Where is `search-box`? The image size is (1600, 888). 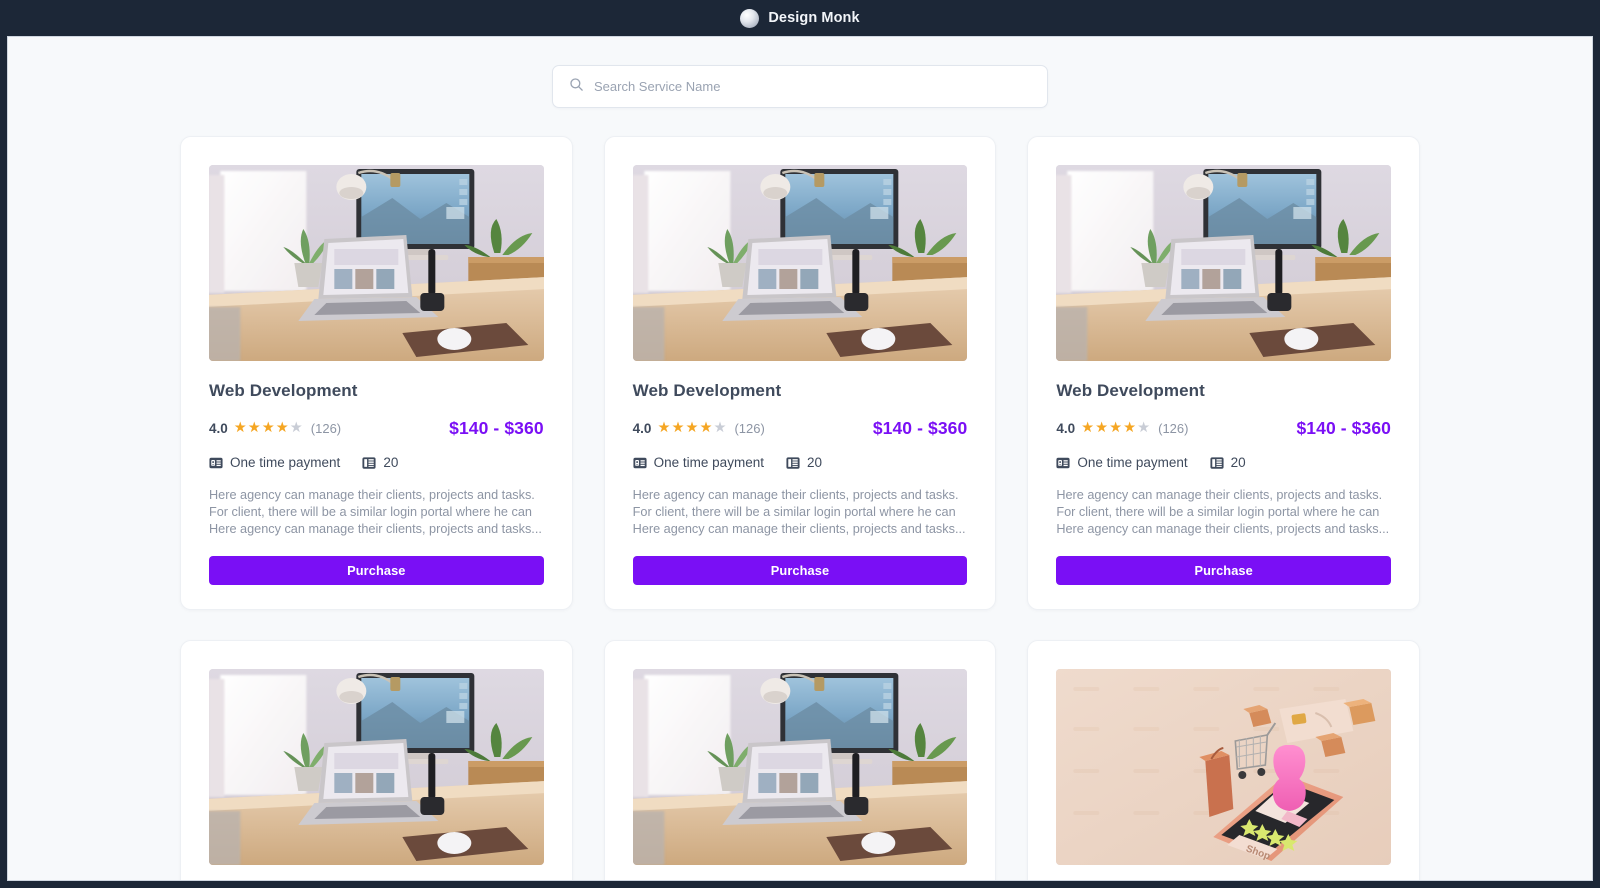
search-box is located at coordinates (800, 86).